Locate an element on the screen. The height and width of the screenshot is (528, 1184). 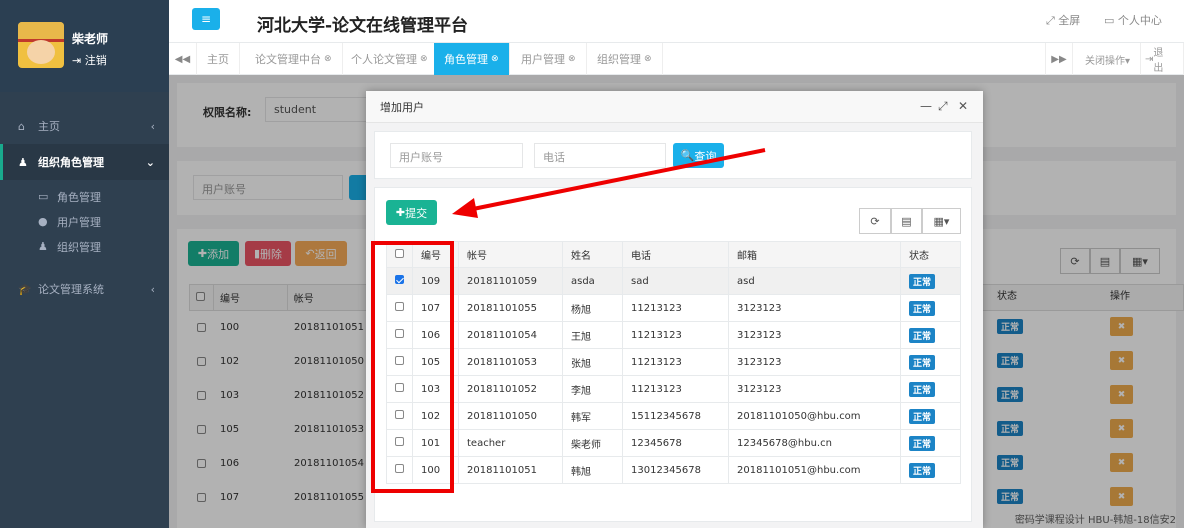
footer-watermark: 密码学课程设计 HBU-韩旭-18信安2 is located at coordinates (1095, 520).